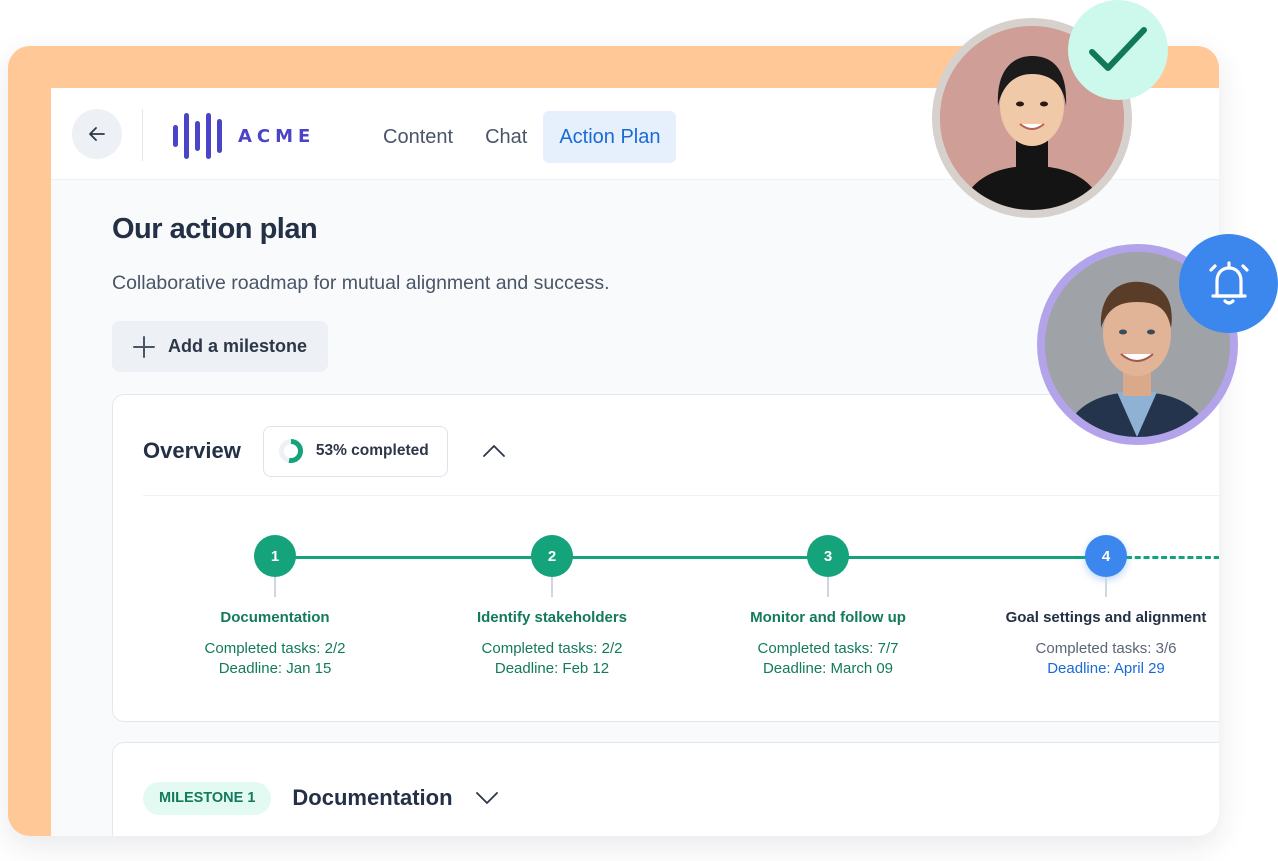  I want to click on progress-label: 53% completed, so click(372, 450).